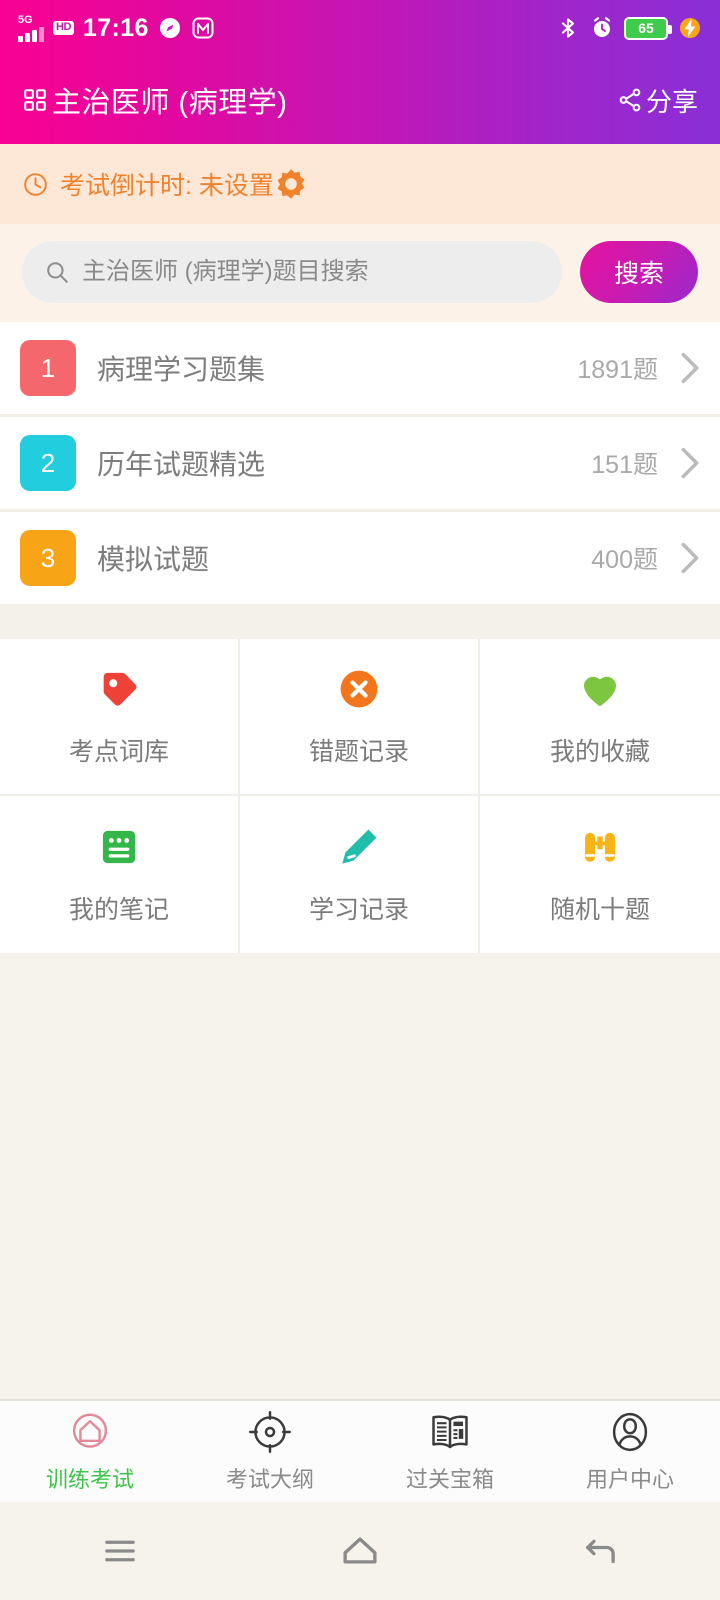 This screenshot has width=720, height=1600. Describe the element at coordinates (170, 103) in the screenshot. I see `page-title-label: 主治医师 (病理学)` at that location.